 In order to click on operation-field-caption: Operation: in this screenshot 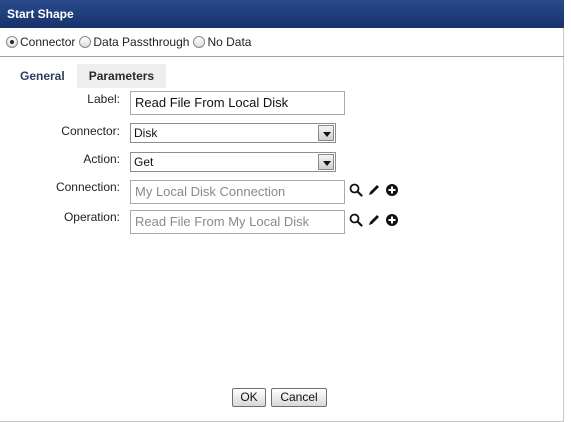, I will do `click(91, 217)`.